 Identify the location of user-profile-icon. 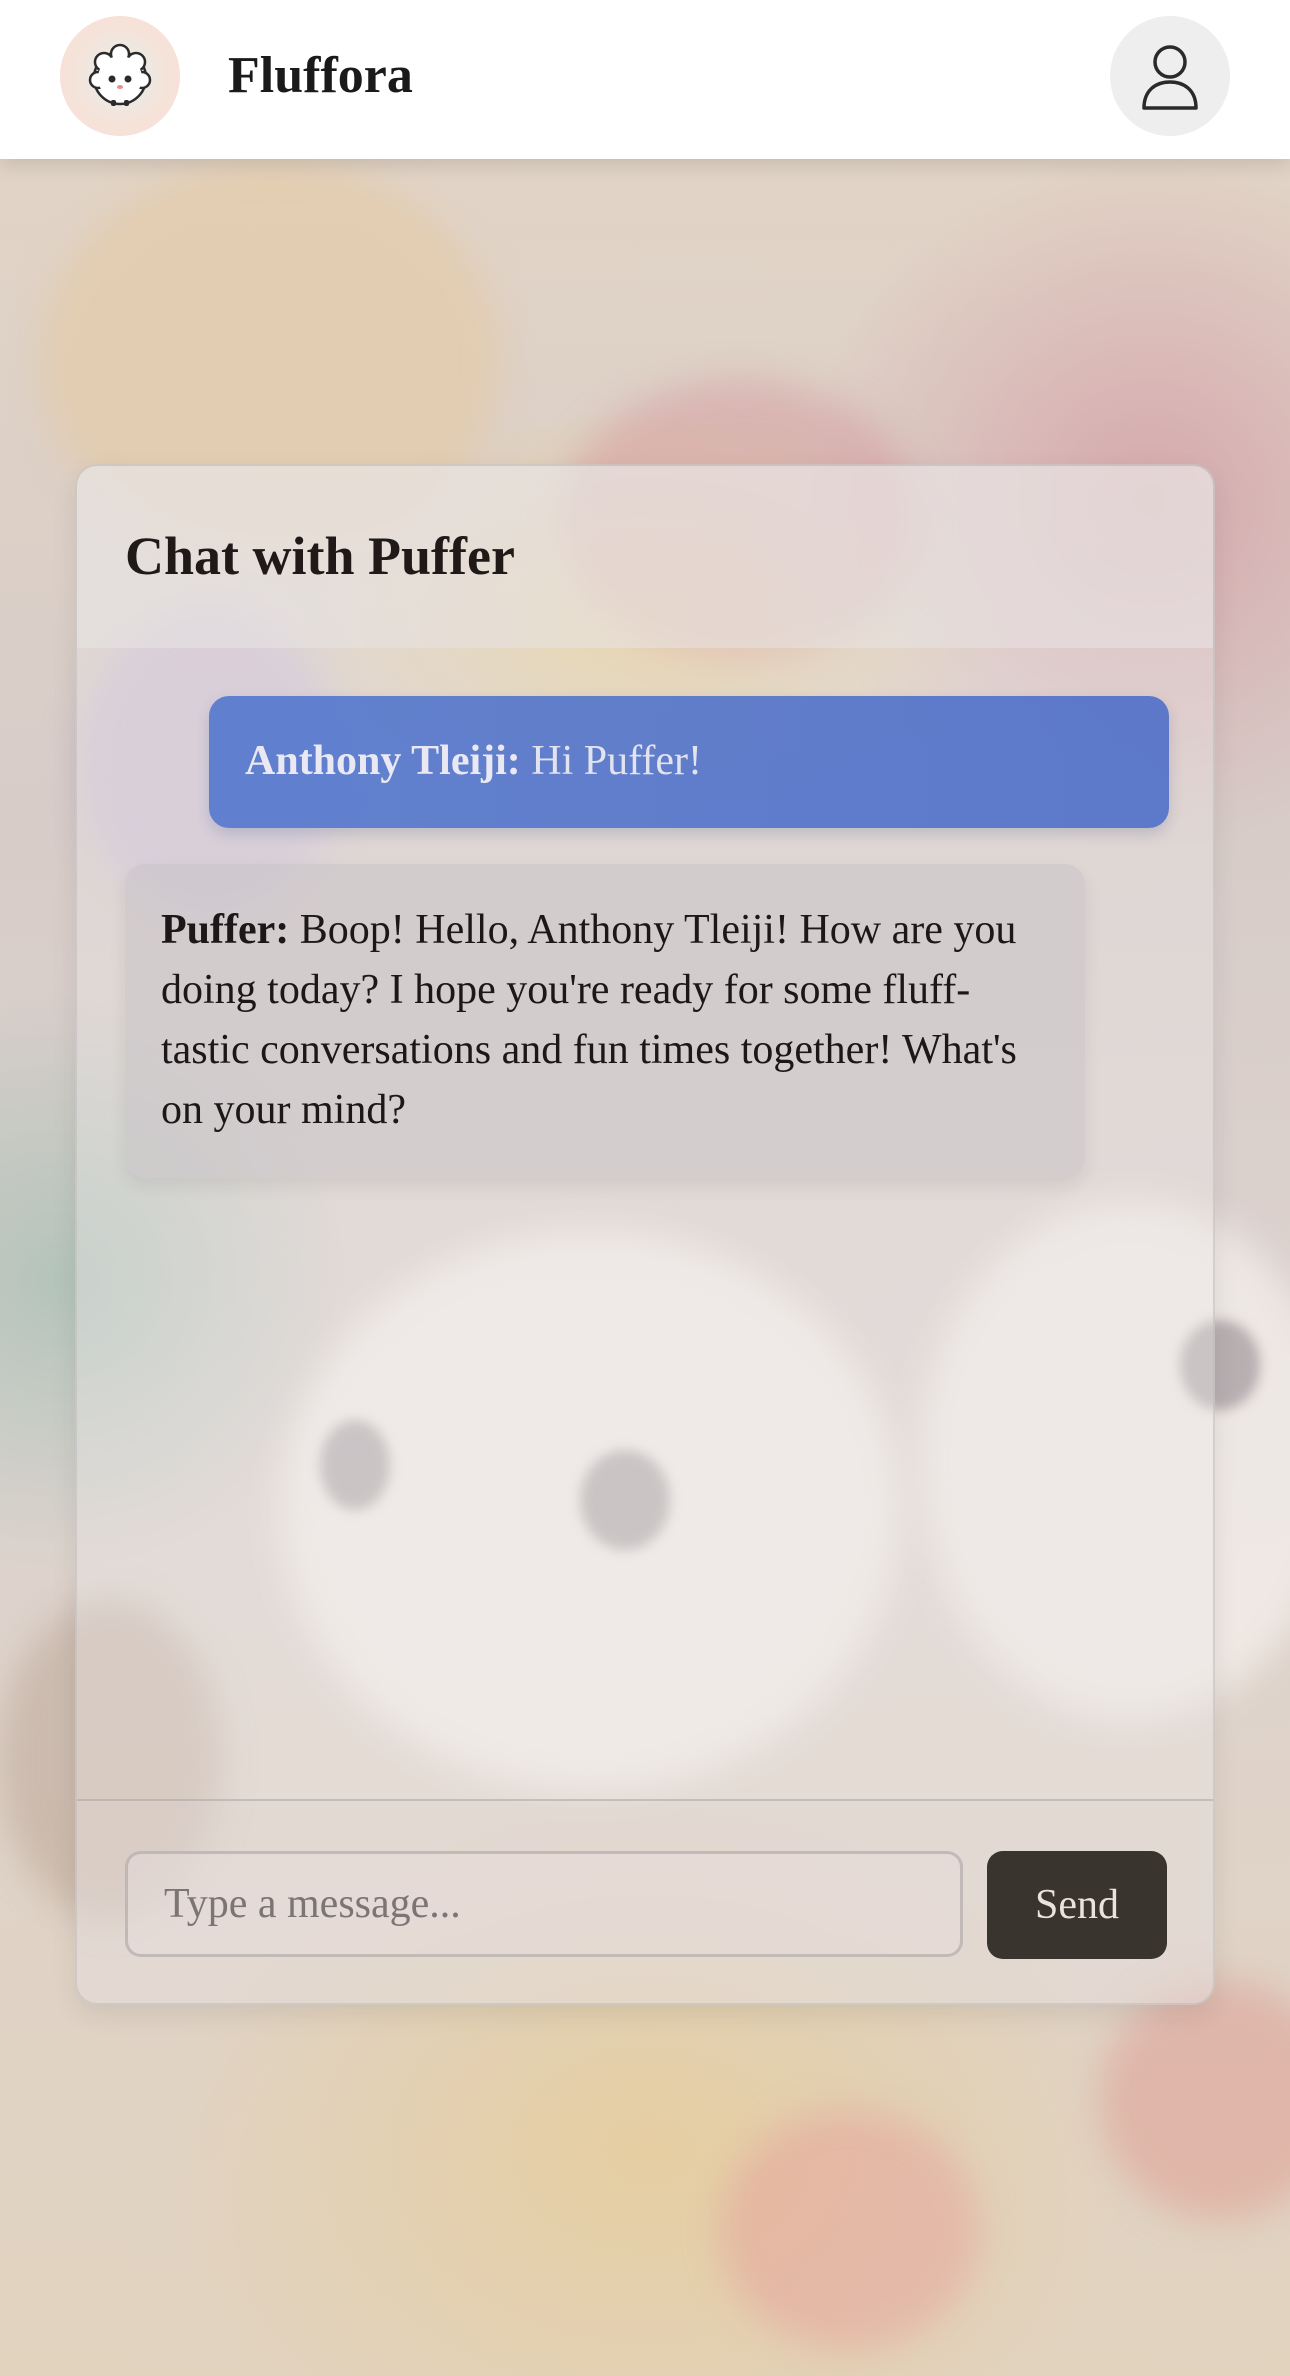
(1170, 77).